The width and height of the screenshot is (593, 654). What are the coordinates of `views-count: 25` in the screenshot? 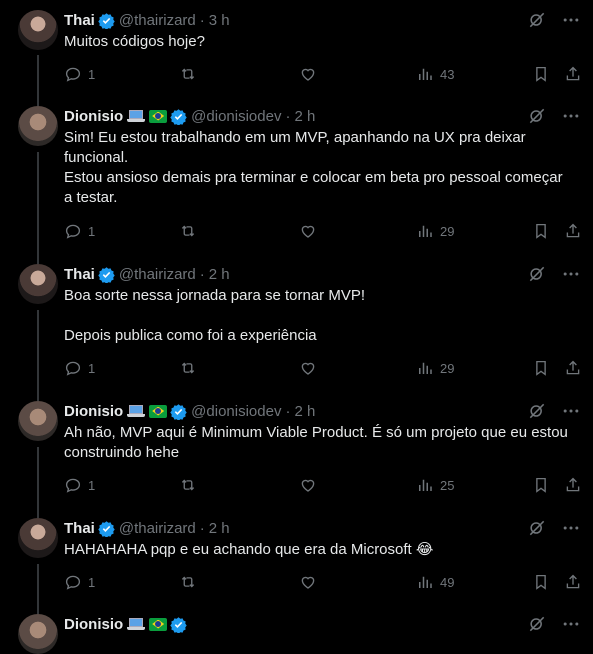 It's located at (447, 485).